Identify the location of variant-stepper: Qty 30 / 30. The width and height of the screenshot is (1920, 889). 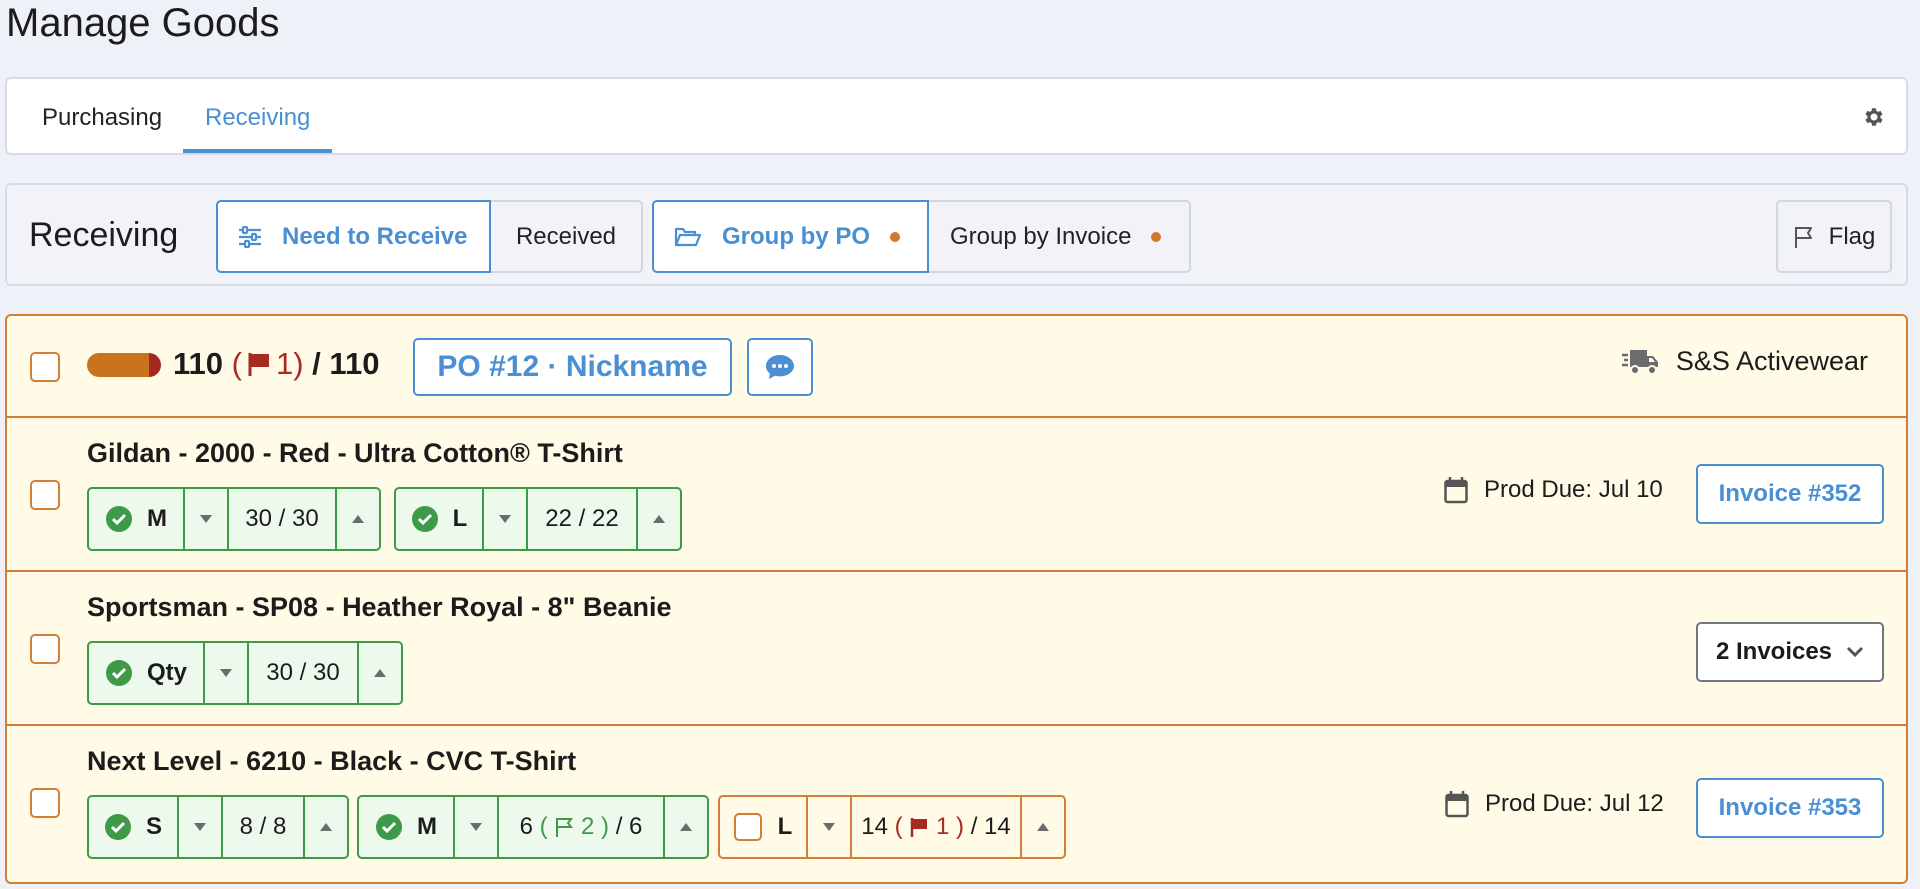
(245, 673).